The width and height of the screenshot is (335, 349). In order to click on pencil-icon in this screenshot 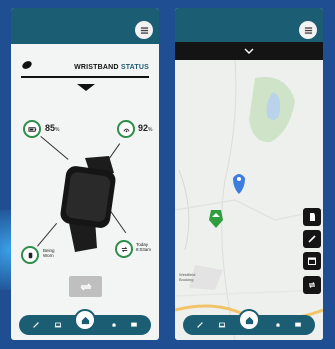, I will do `click(312, 239)`.